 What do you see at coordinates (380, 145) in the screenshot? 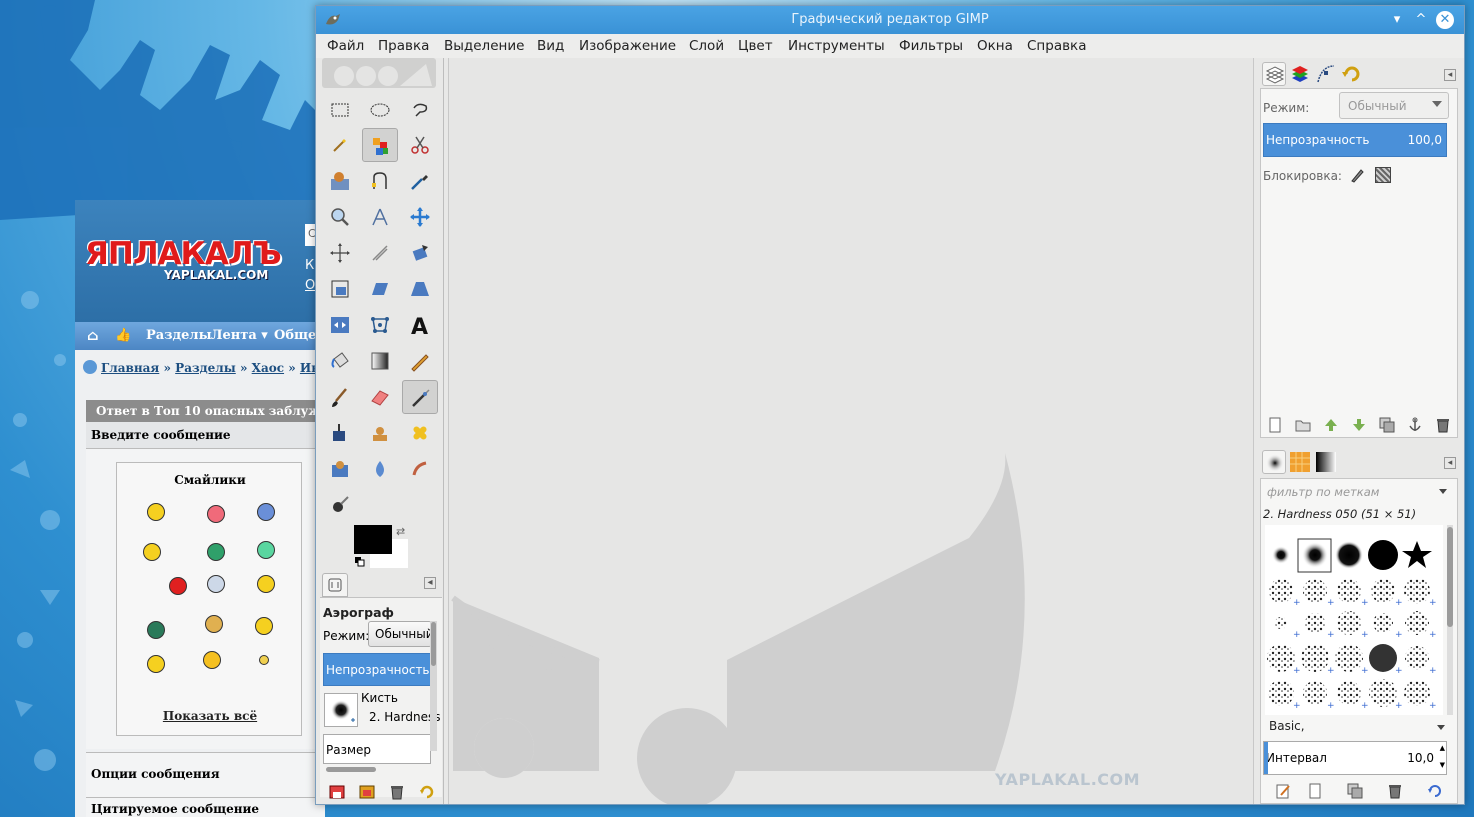
I see `select-by-color-tool` at bounding box center [380, 145].